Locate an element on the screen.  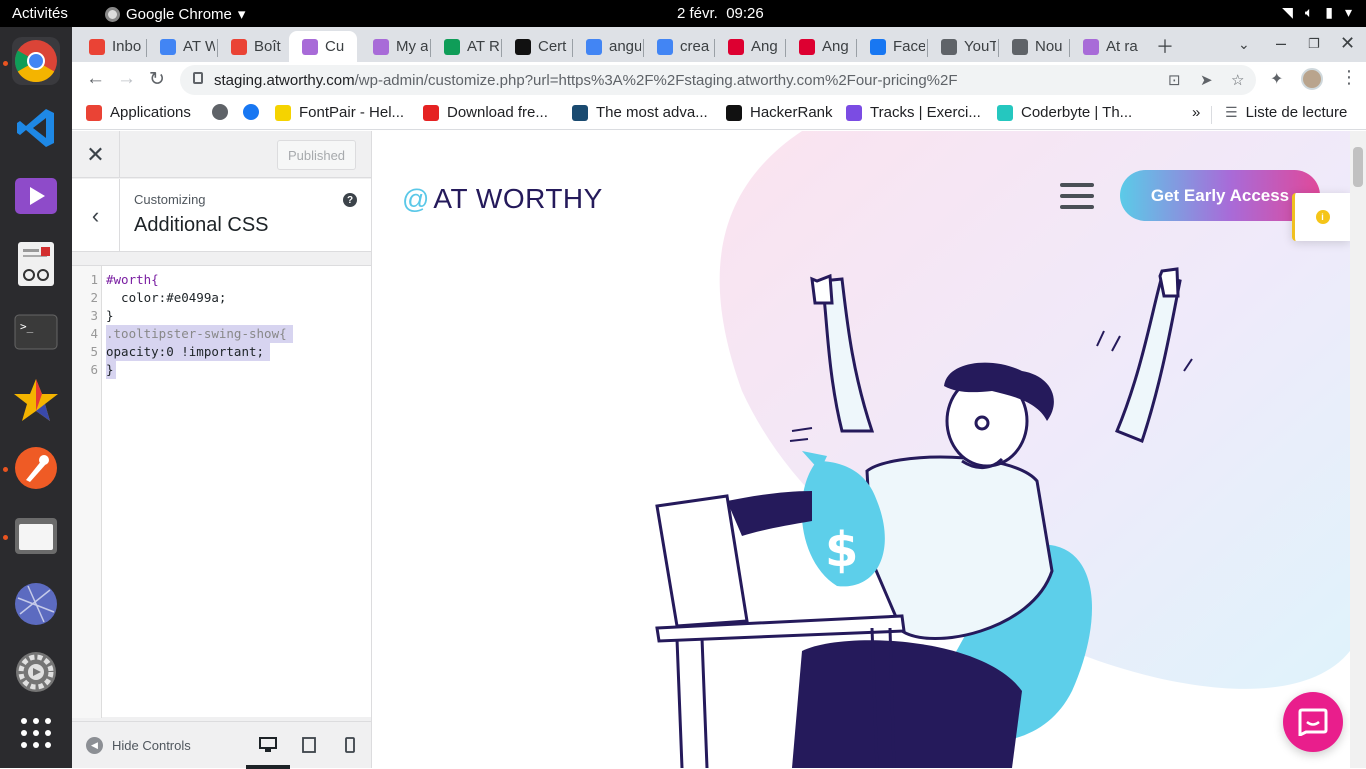
browser-tab: AT W is located at coordinates (181, 46).